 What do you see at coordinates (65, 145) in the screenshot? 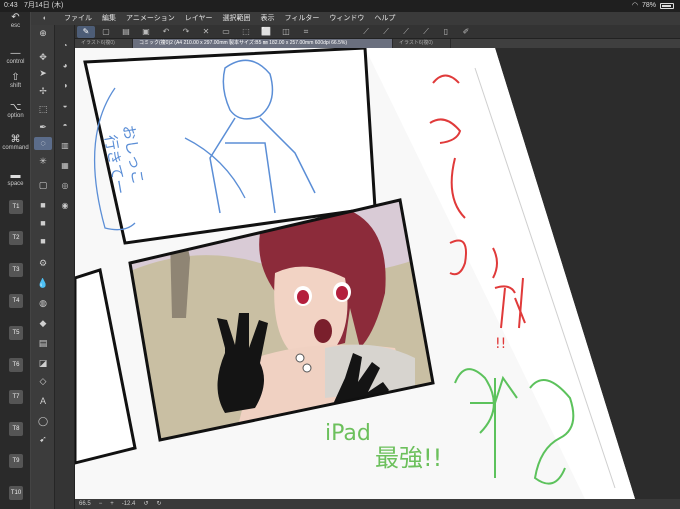
I see `subtool-6-icon: ▥` at bounding box center [65, 145].